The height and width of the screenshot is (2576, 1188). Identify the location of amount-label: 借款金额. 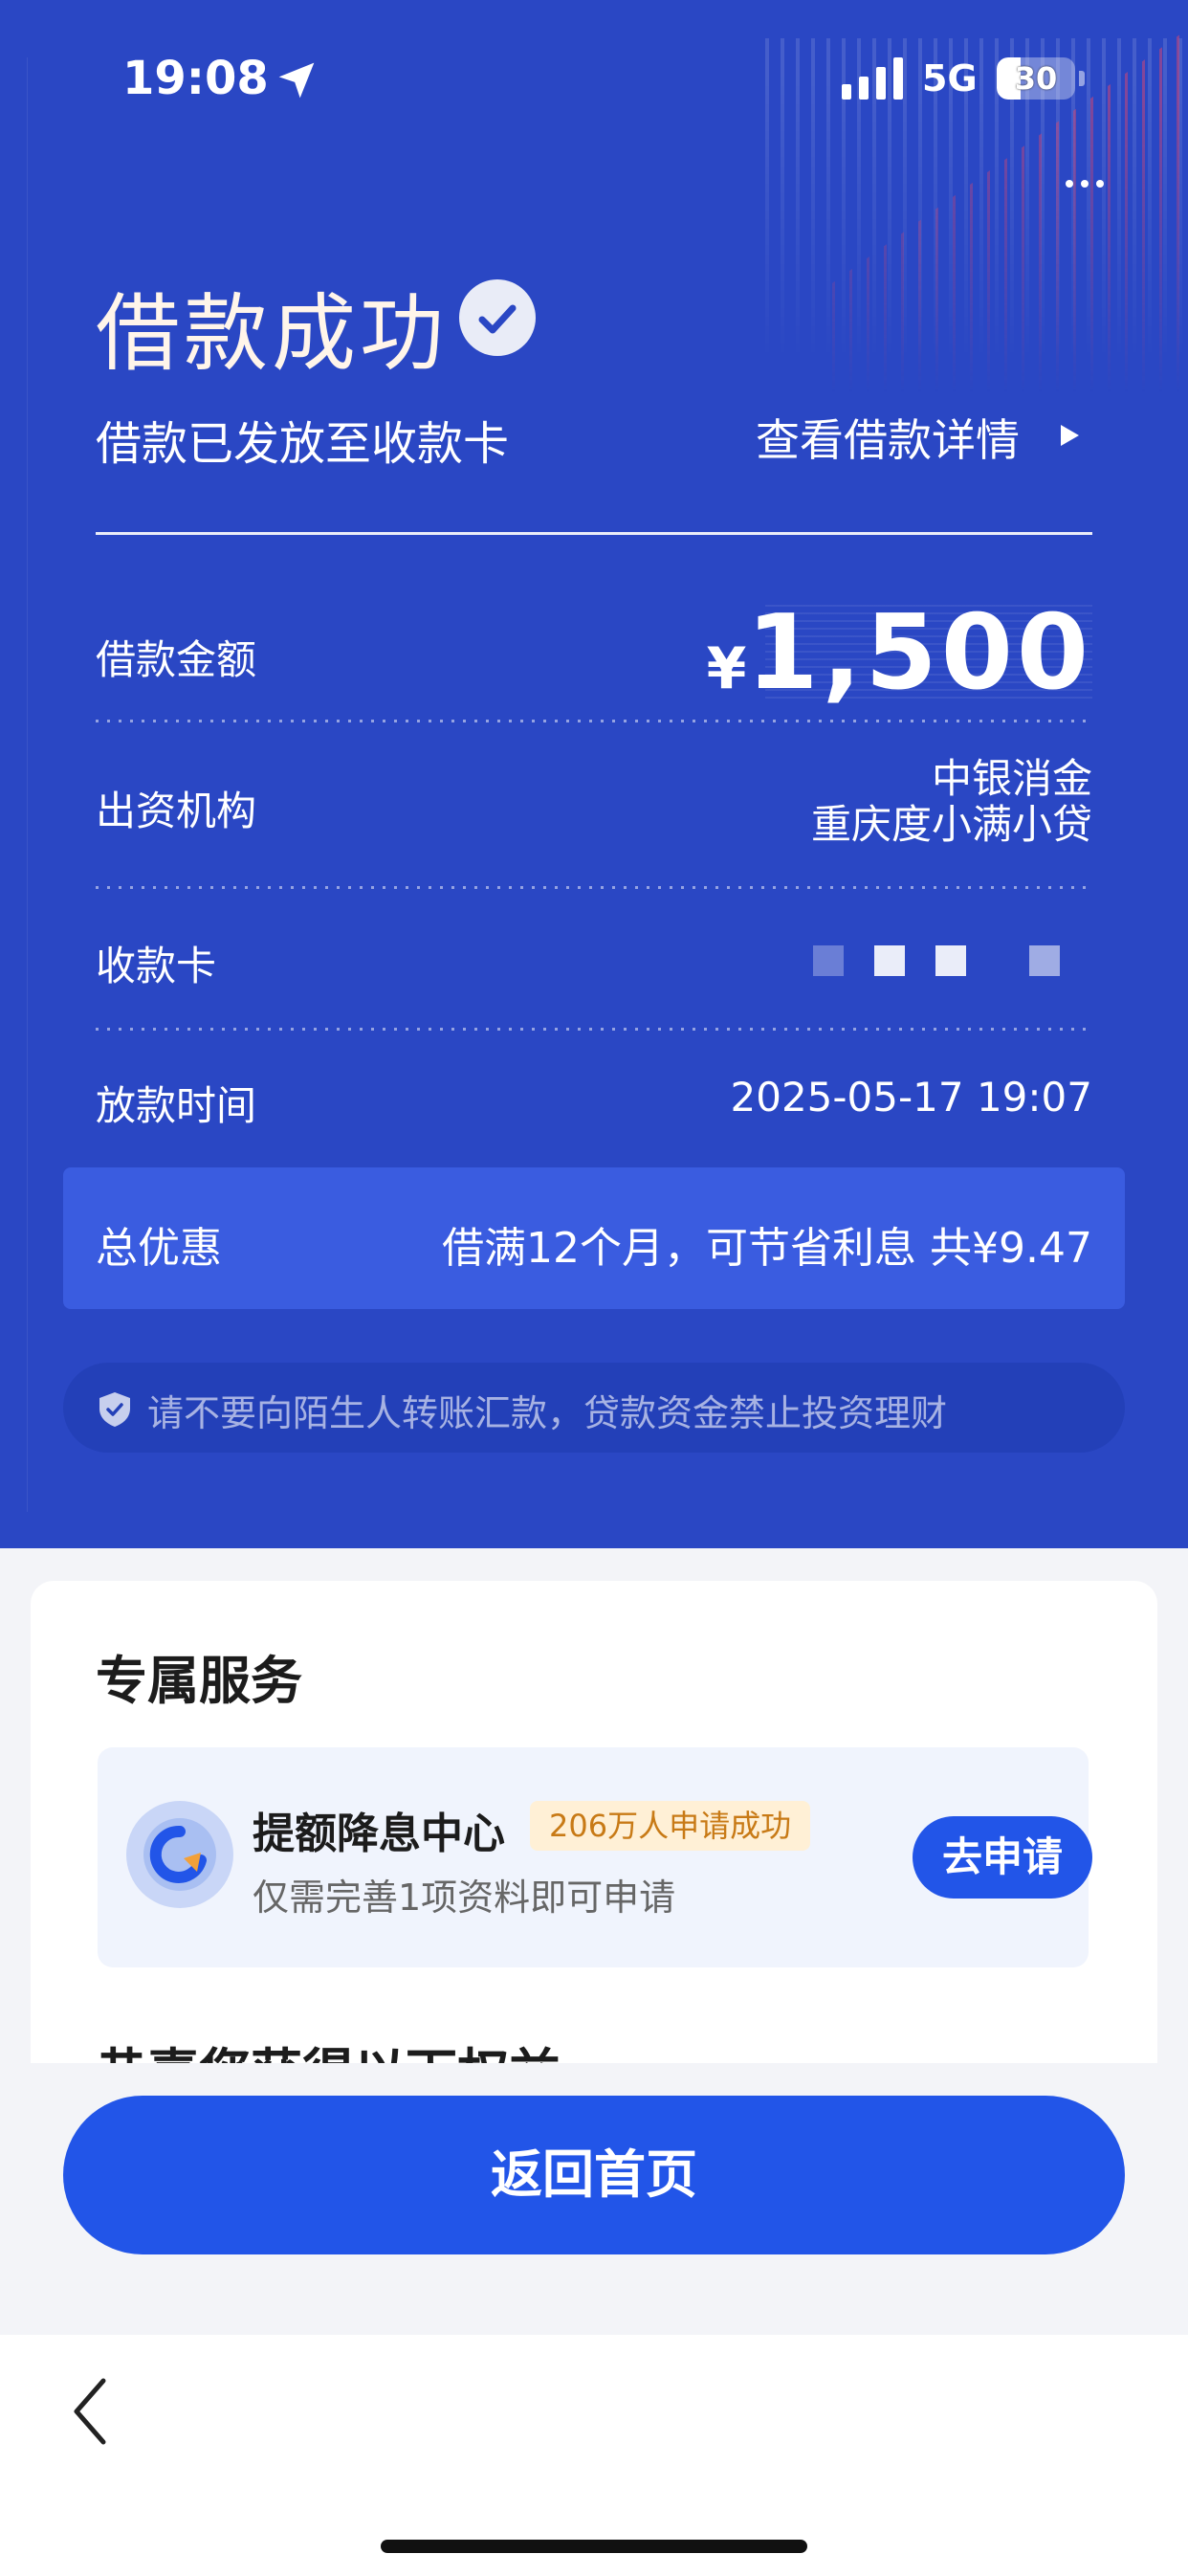
(176, 659).